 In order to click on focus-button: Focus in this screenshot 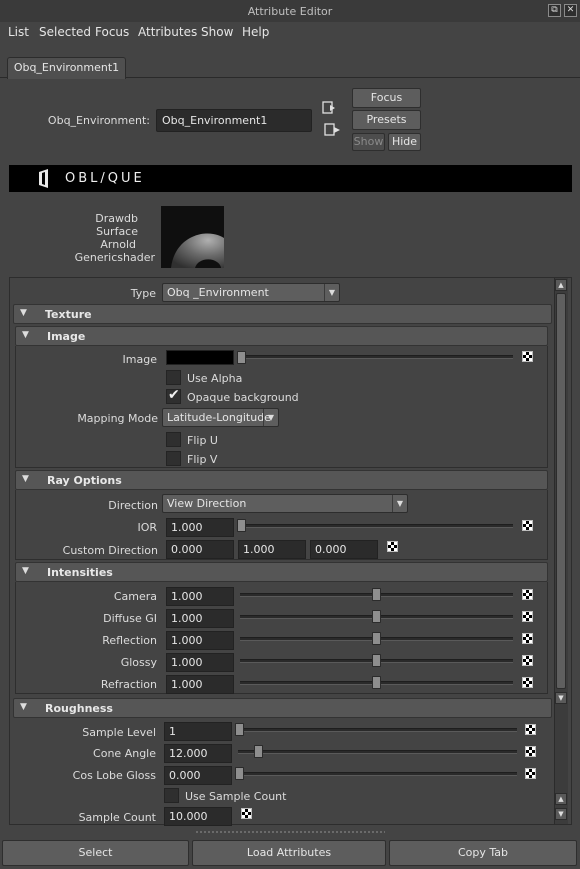, I will do `click(386, 98)`.